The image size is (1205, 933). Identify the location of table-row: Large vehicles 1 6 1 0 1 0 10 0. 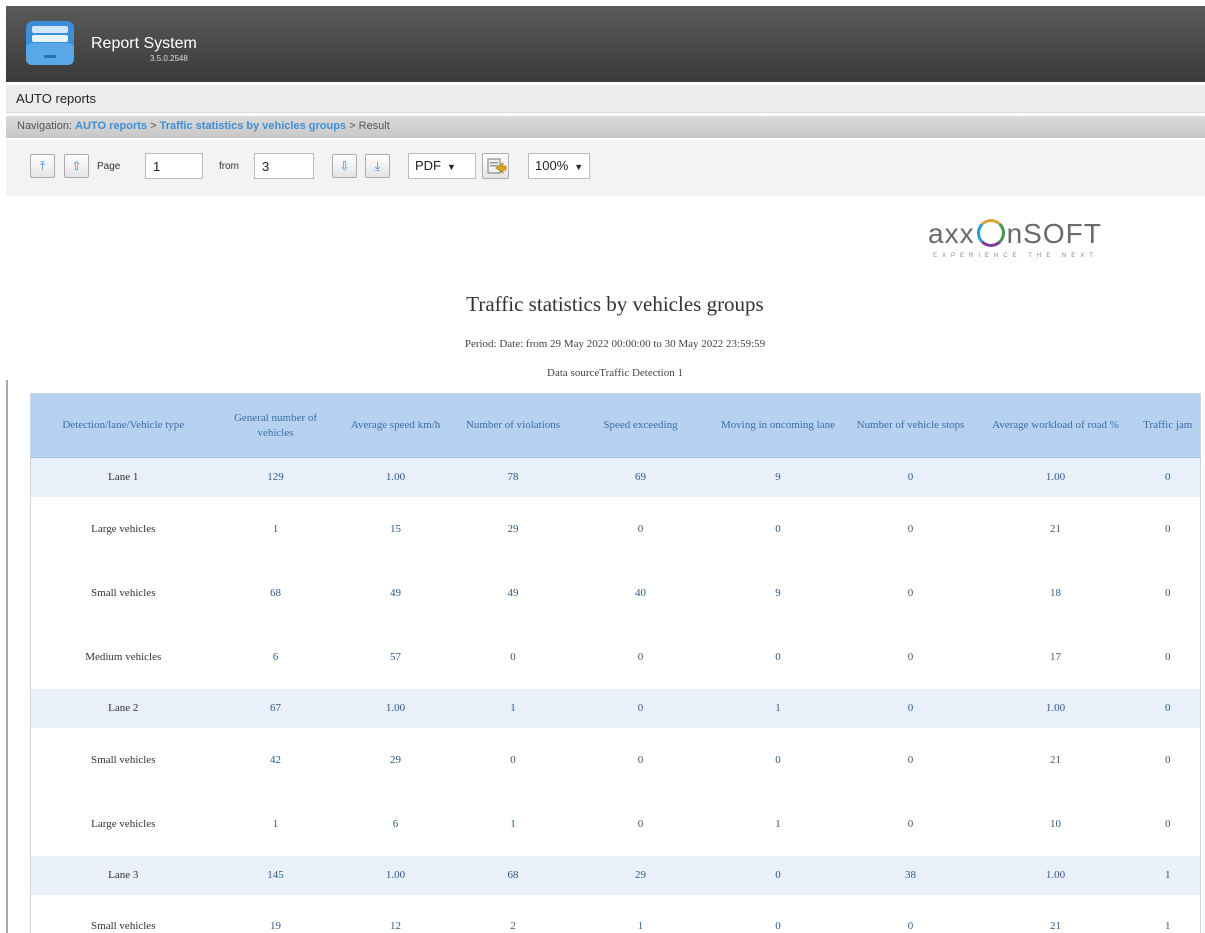
(616, 824).